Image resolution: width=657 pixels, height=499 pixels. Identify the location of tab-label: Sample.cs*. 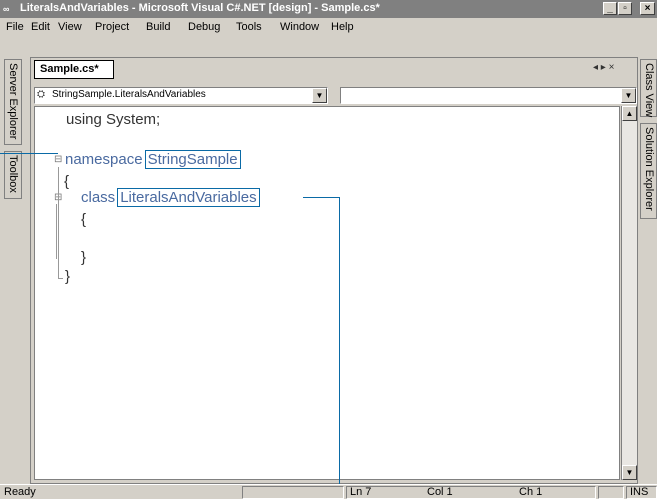
(69, 69).